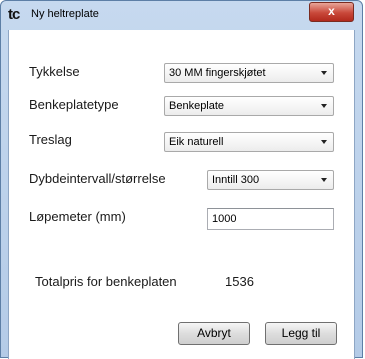  What do you see at coordinates (14, 14) in the screenshot?
I see `app-logo-icon: tc` at bounding box center [14, 14].